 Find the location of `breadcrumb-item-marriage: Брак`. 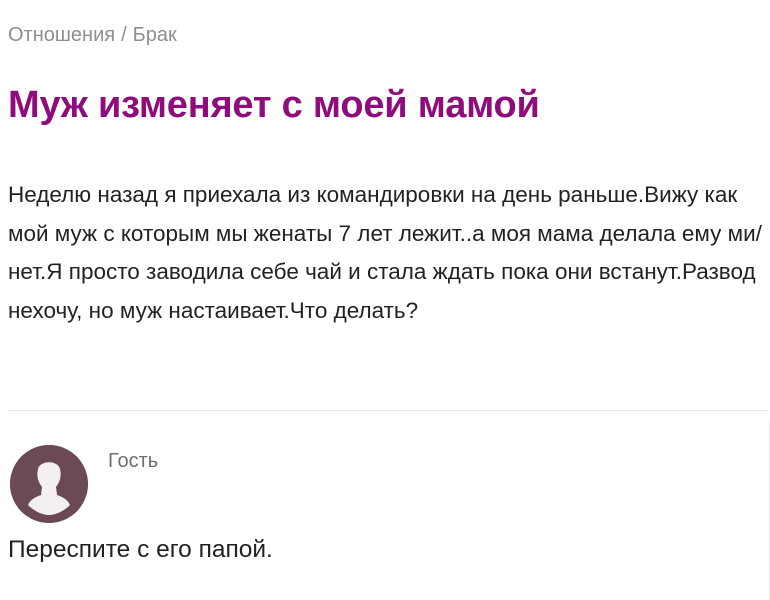

breadcrumb-item-marriage: Брак is located at coordinates (155, 35).